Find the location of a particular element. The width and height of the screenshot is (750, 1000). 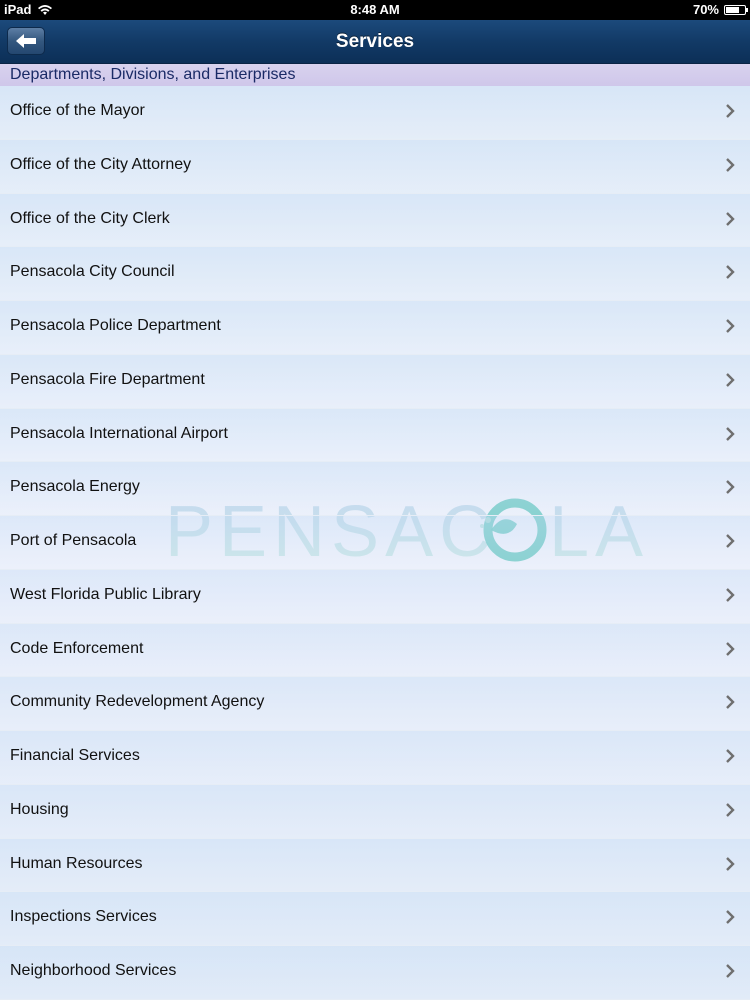

list-item: Port of Pensacola is located at coordinates (375, 543).